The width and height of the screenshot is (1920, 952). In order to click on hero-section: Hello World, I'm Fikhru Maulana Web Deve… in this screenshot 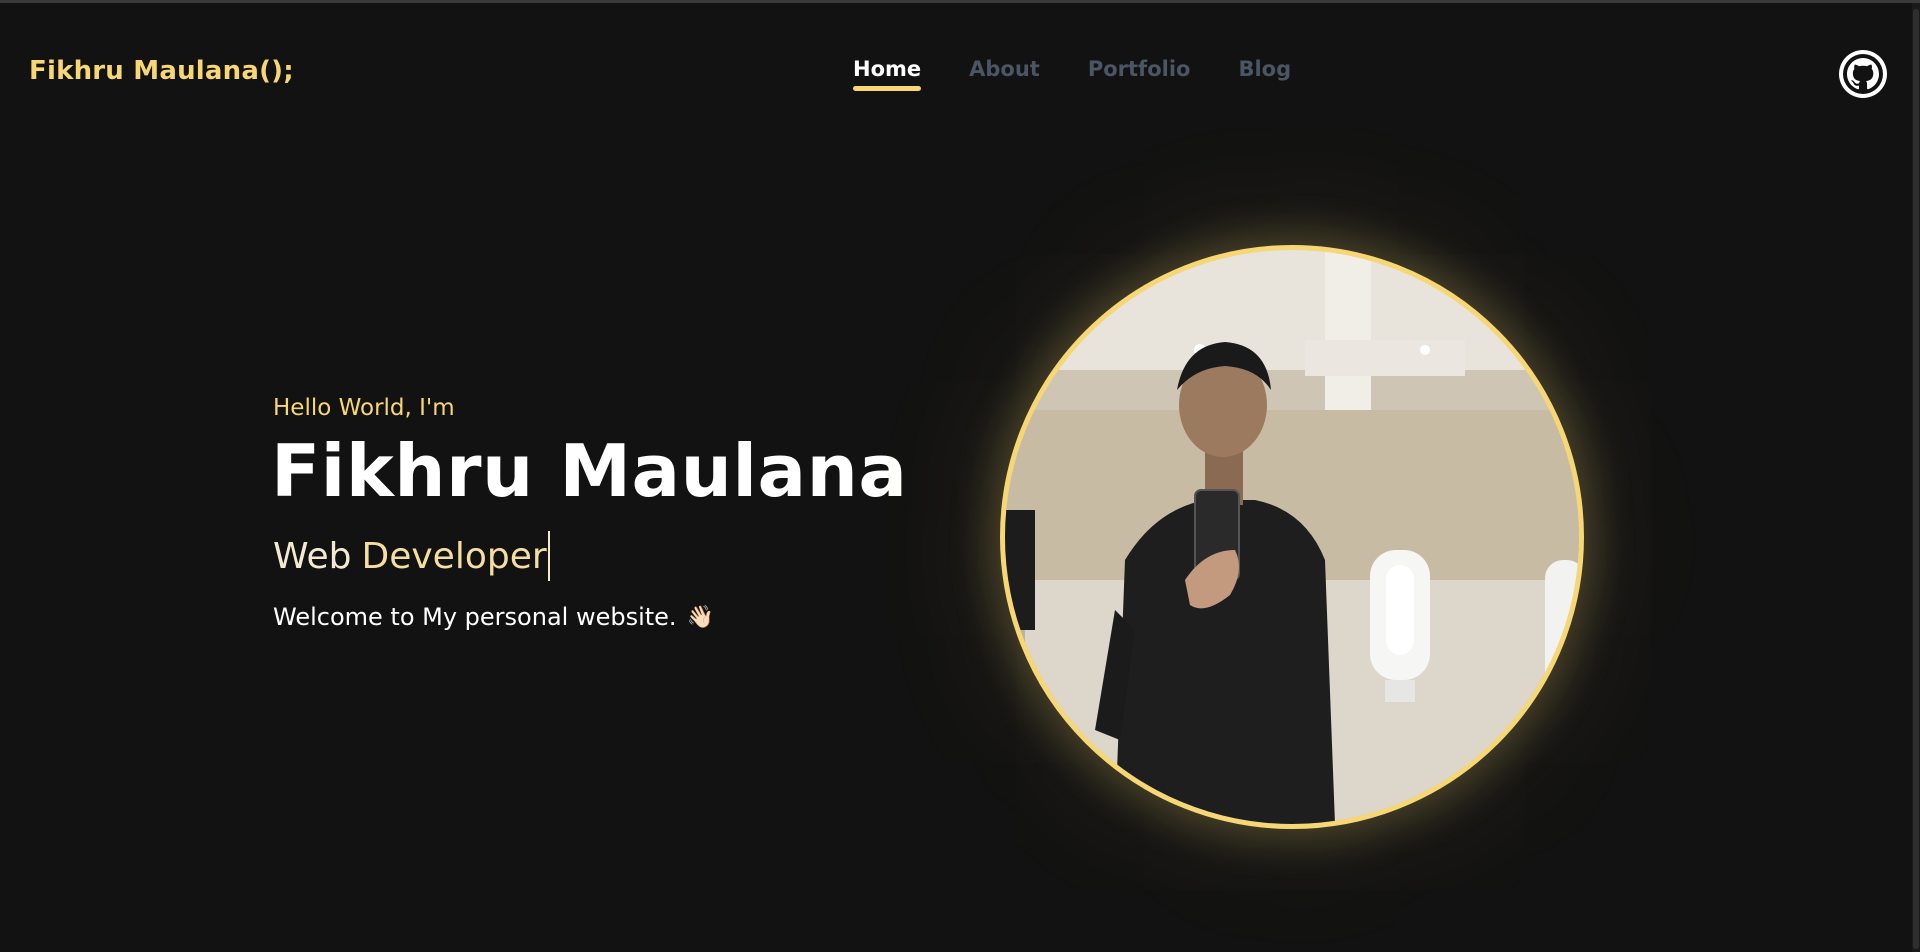, I will do `click(589, 513)`.